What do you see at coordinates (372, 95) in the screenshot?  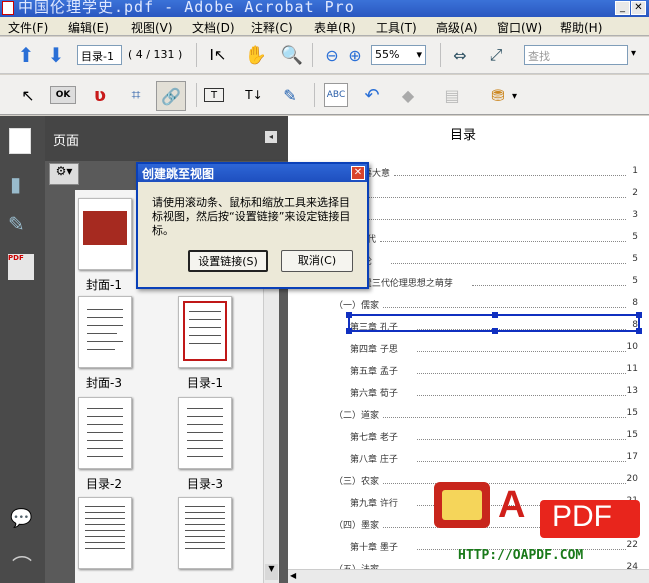 I see `undo-icon: ↶` at bounding box center [372, 95].